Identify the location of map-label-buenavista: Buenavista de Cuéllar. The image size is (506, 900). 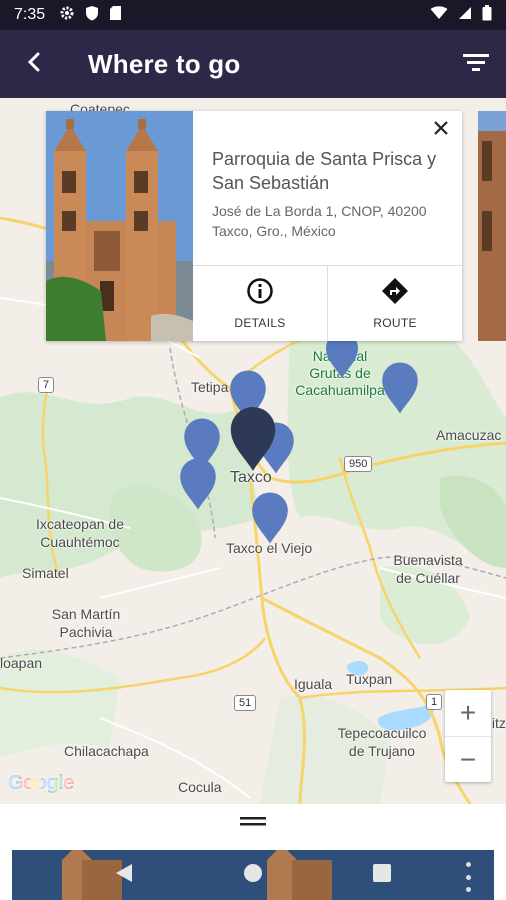
(428, 569).